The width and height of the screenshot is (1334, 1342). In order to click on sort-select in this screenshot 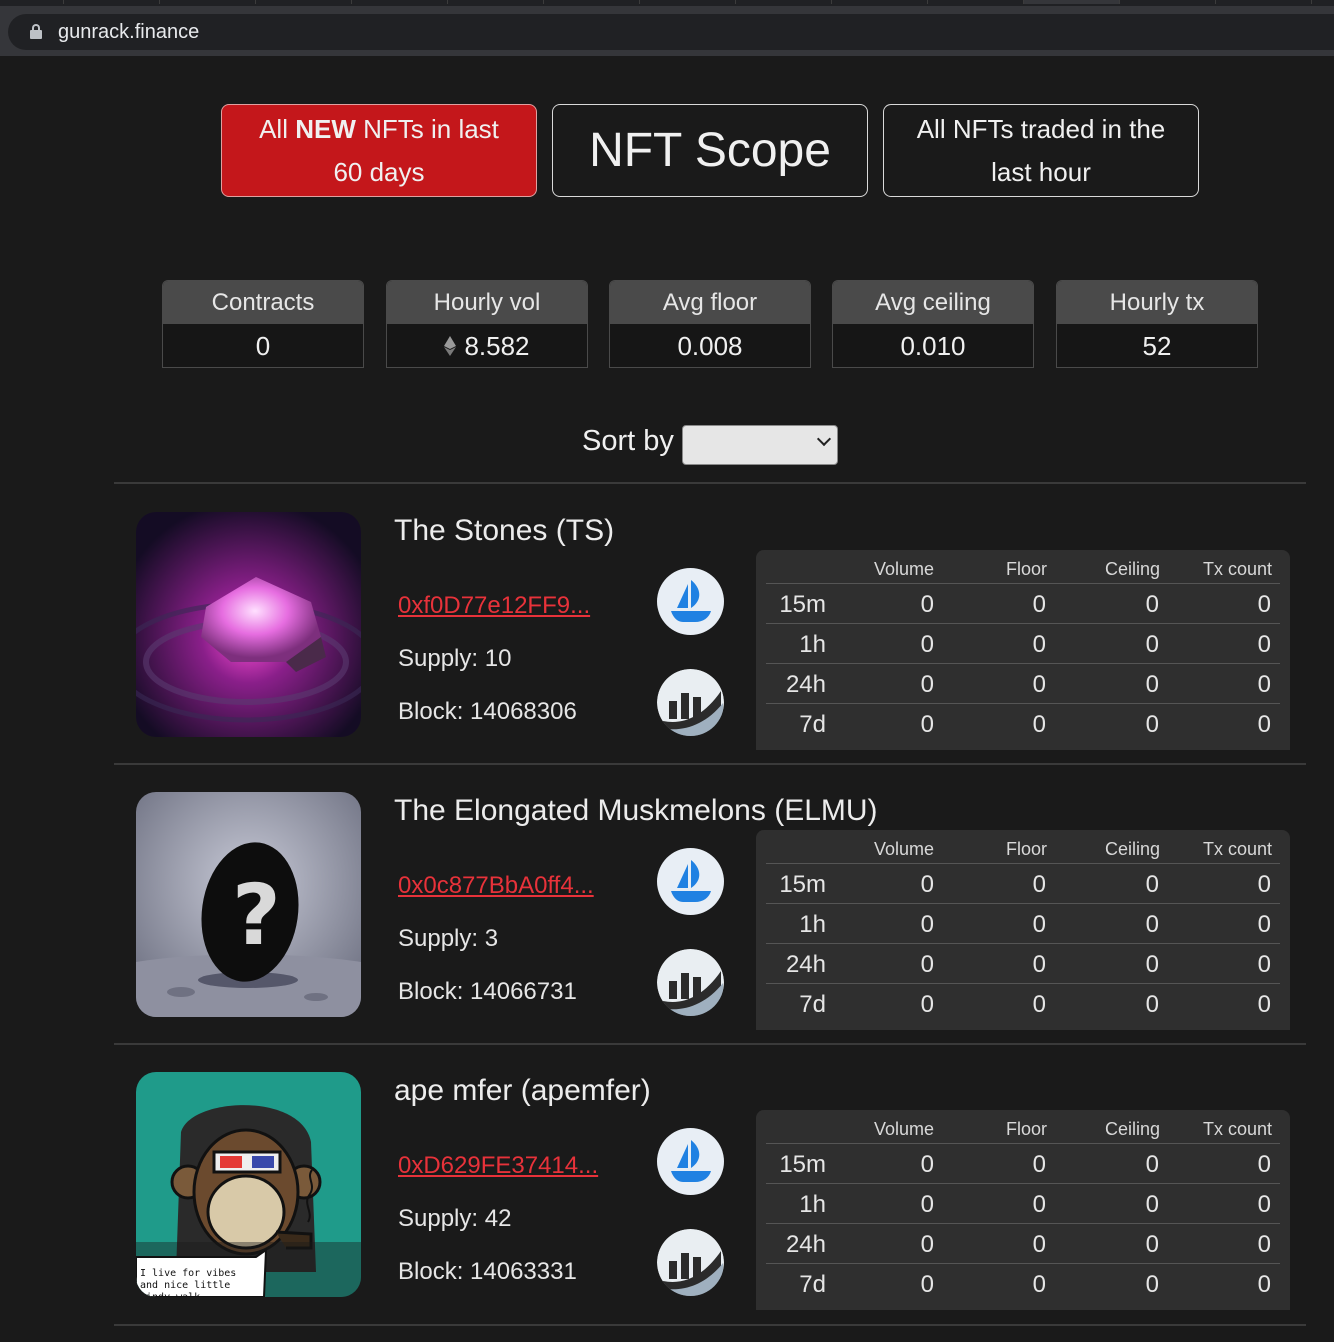, I will do `click(760, 445)`.